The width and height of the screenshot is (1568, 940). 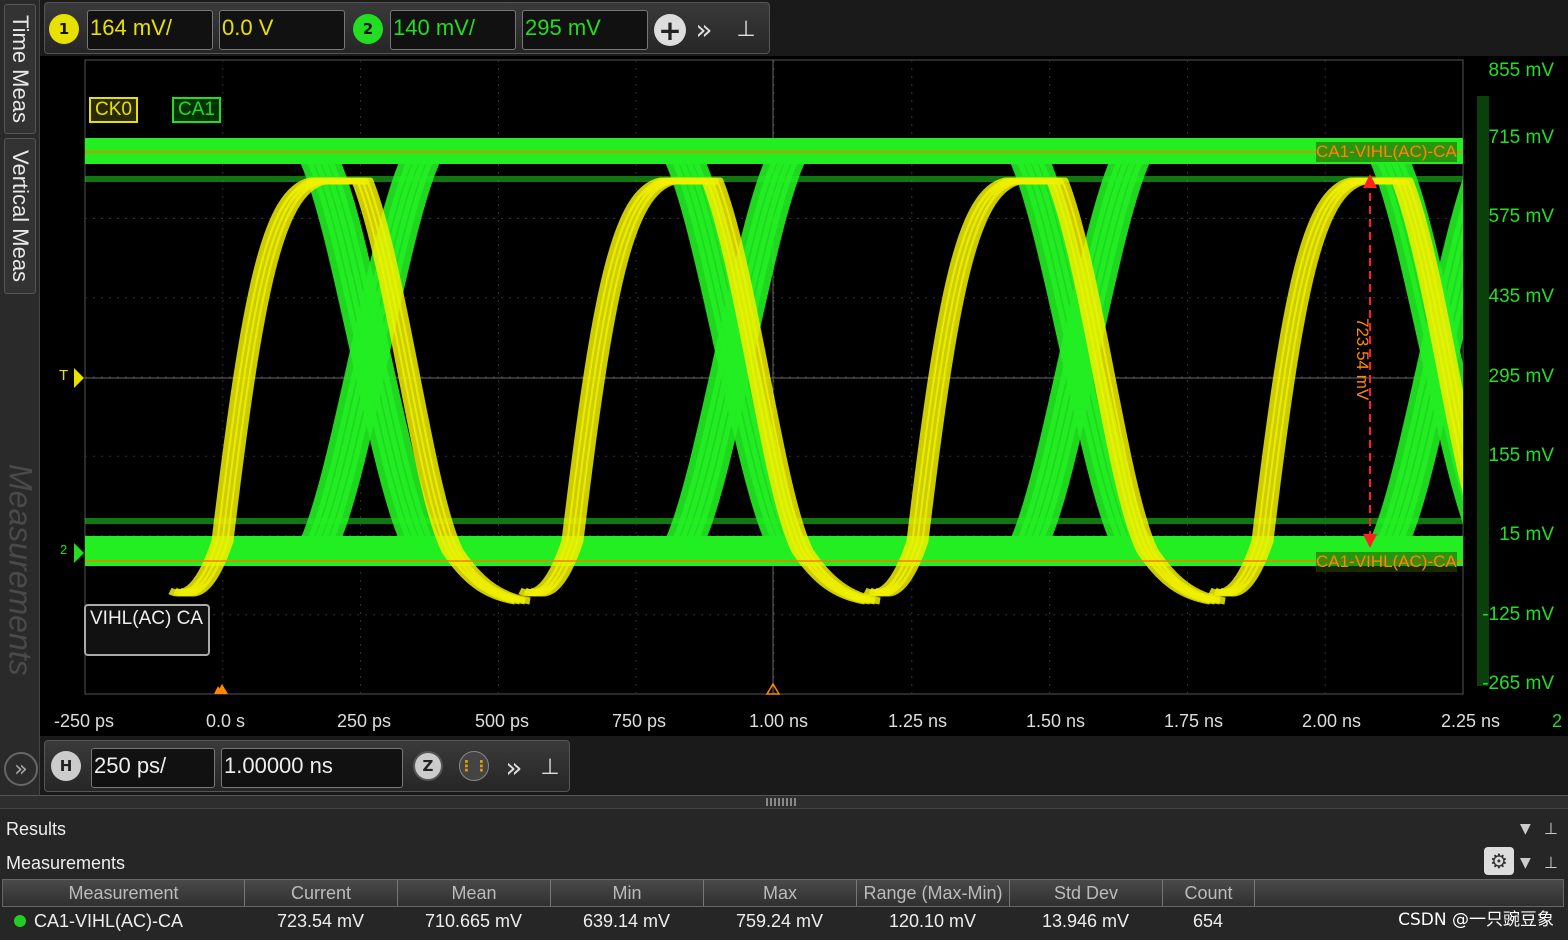 What do you see at coordinates (1386, 152) in the screenshot?
I see `upper-cursor-label: CA1-VIHL(AC)-CA` at bounding box center [1386, 152].